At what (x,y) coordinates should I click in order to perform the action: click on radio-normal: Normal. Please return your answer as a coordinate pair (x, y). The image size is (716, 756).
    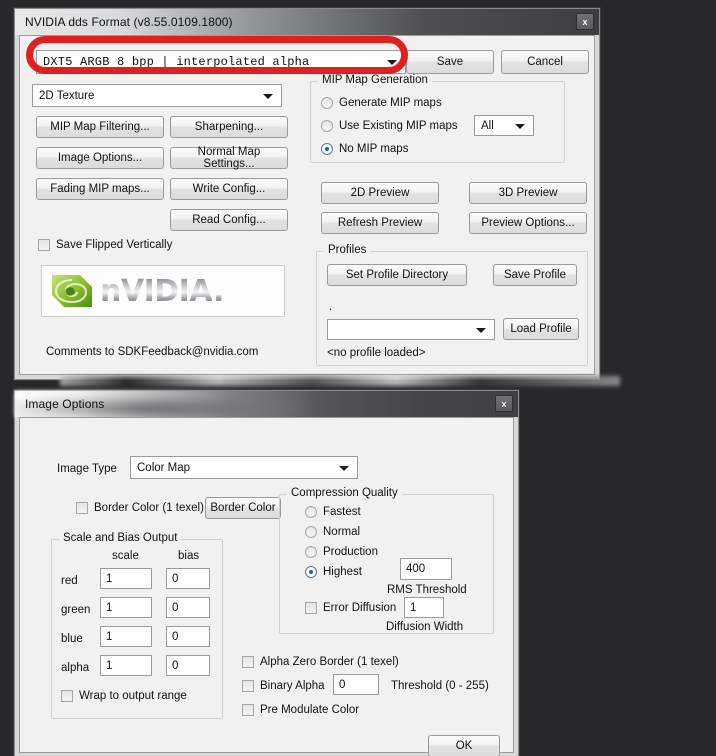
    Looking at the image, I should click on (332, 532).